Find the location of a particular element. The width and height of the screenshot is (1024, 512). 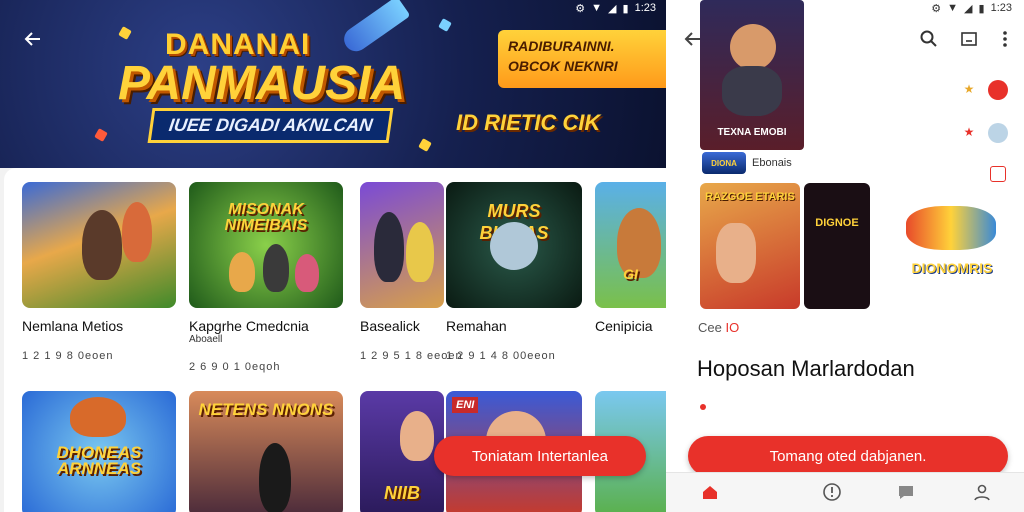

poster-text: TEXNA EMOBI is located at coordinates (752, 132).